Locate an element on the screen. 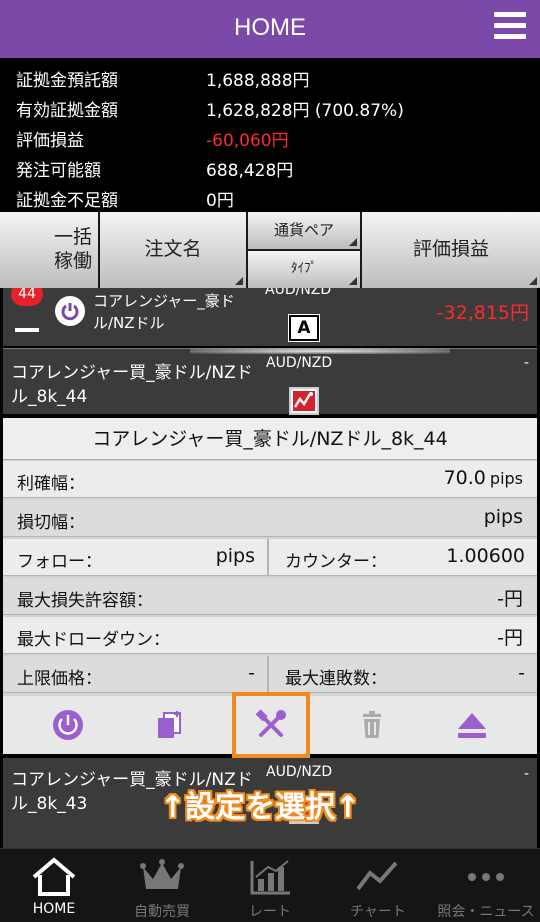  count-badge: 44 is located at coordinates (27, 297).